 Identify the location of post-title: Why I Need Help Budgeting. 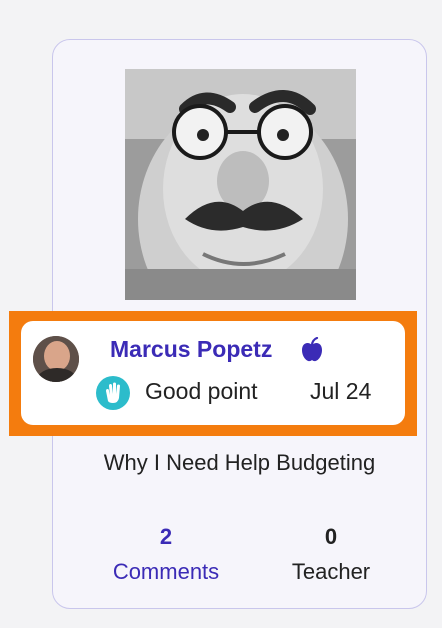
(239, 463).